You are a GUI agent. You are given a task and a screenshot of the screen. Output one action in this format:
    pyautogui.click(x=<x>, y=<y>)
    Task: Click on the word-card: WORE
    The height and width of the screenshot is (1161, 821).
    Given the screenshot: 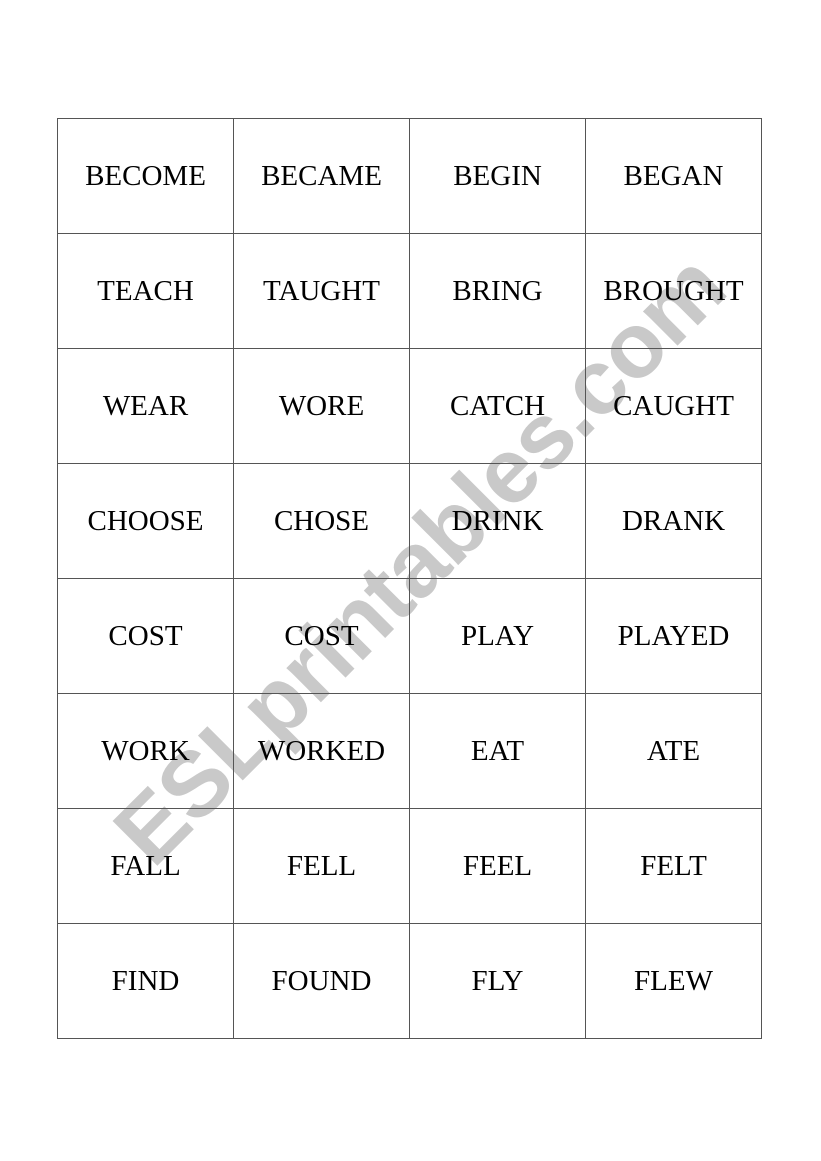 What is the action you would take?
    pyautogui.click(x=321, y=406)
    